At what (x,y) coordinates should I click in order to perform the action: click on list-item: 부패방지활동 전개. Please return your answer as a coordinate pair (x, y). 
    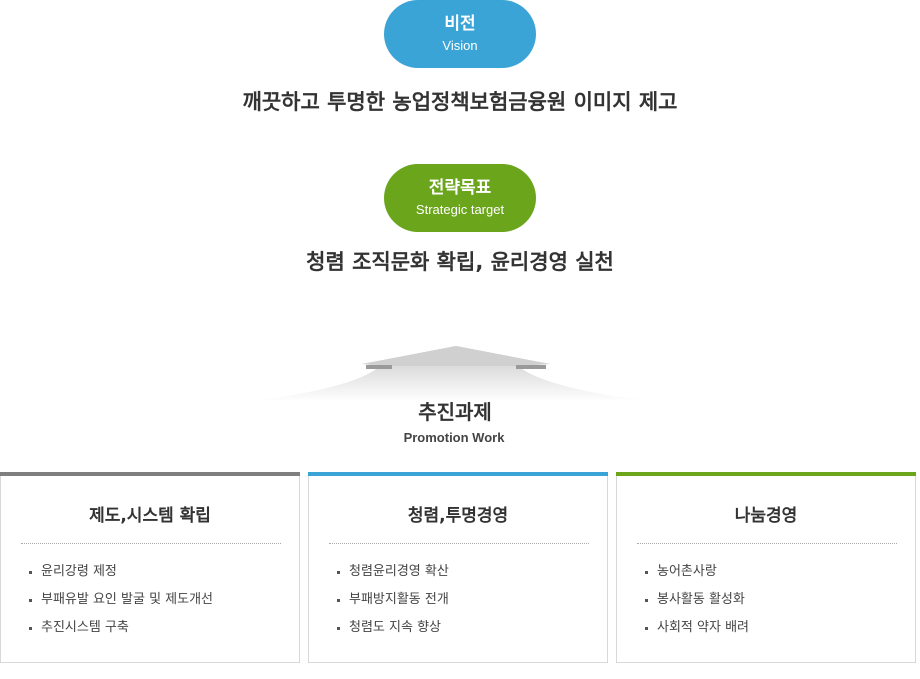
    Looking at the image, I should click on (393, 606).